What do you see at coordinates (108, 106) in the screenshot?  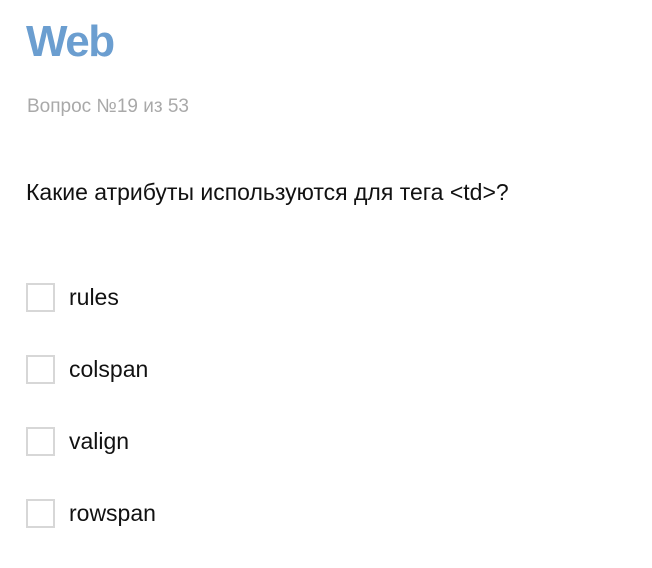 I see `question-counter: Вопрос №19 из 53` at bounding box center [108, 106].